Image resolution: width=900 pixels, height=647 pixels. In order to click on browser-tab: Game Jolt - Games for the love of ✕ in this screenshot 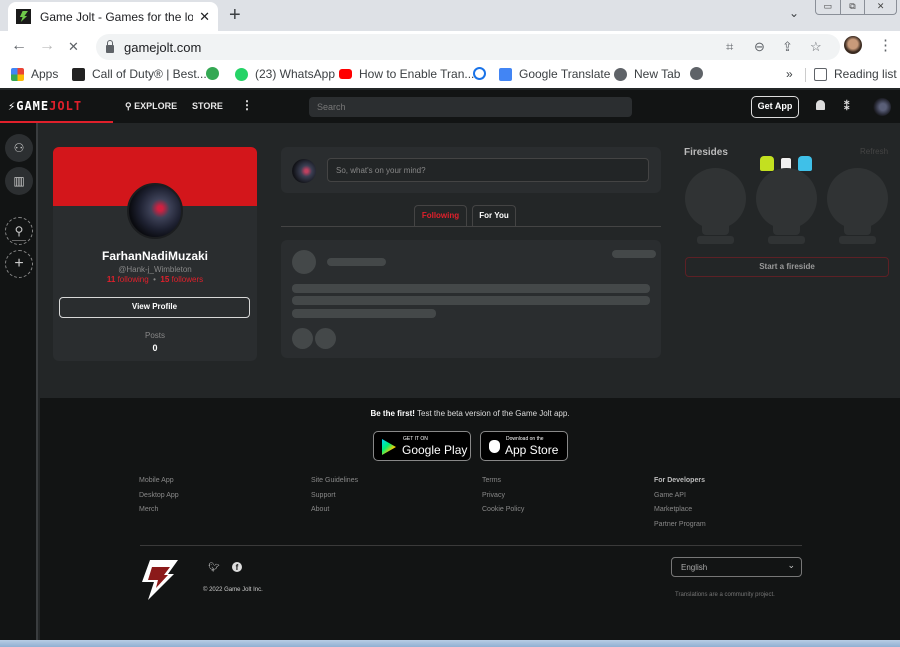, I will do `click(113, 16)`.